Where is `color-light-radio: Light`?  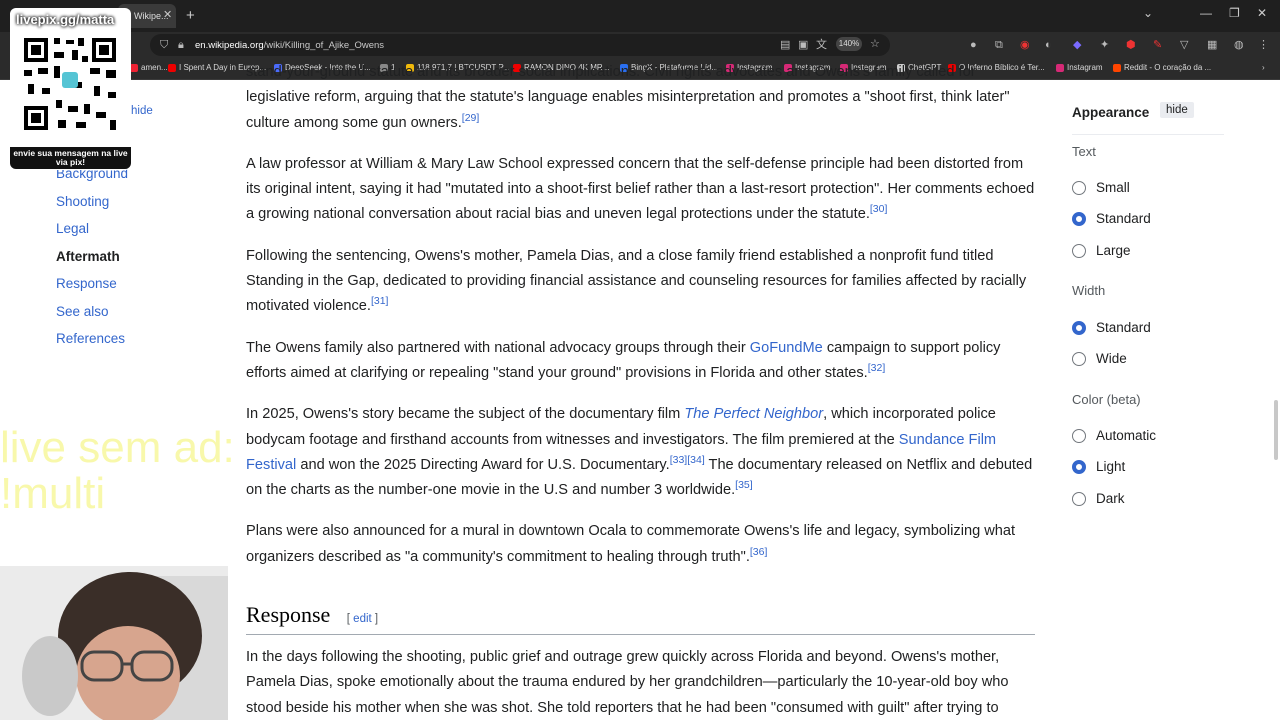
color-light-radio: Light is located at coordinates (1098, 466).